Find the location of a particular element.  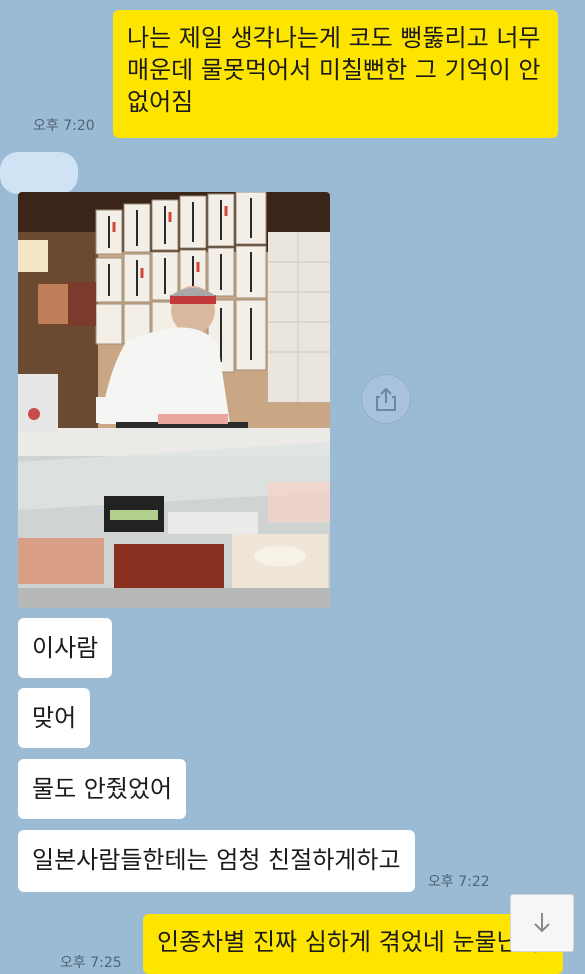

message-timestamp: 오후 7:25 is located at coordinates (91, 963).